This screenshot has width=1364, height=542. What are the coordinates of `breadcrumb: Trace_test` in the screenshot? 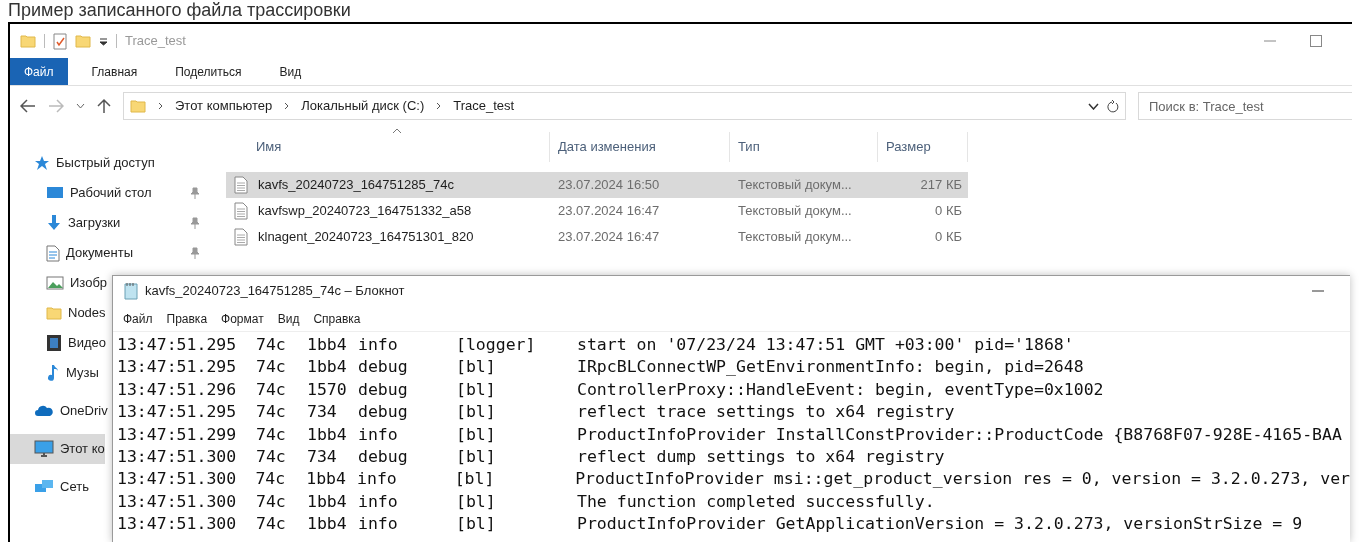 It's located at (484, 106).